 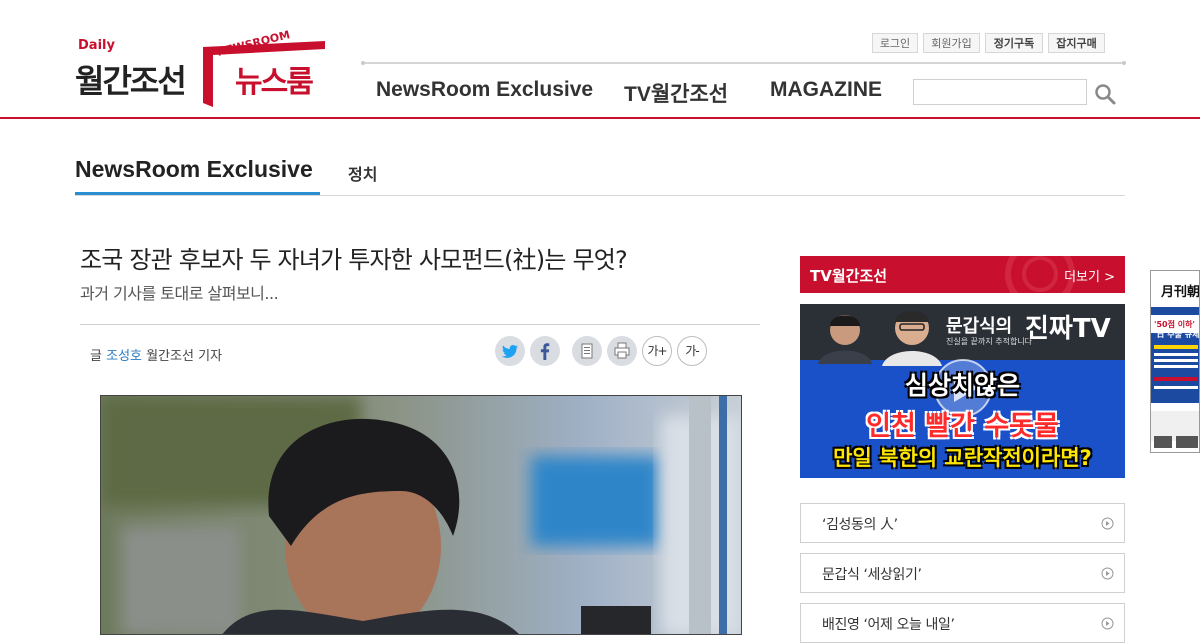 I want to click on series-item-kim: ‘김성동의 人’, so click(x=962, y=523).